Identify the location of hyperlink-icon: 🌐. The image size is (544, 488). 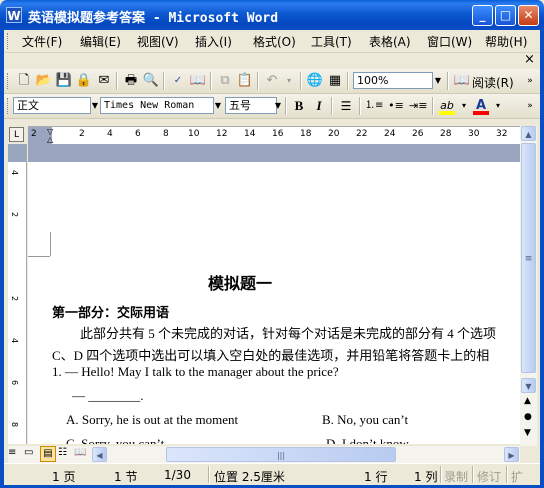
(315, 81).